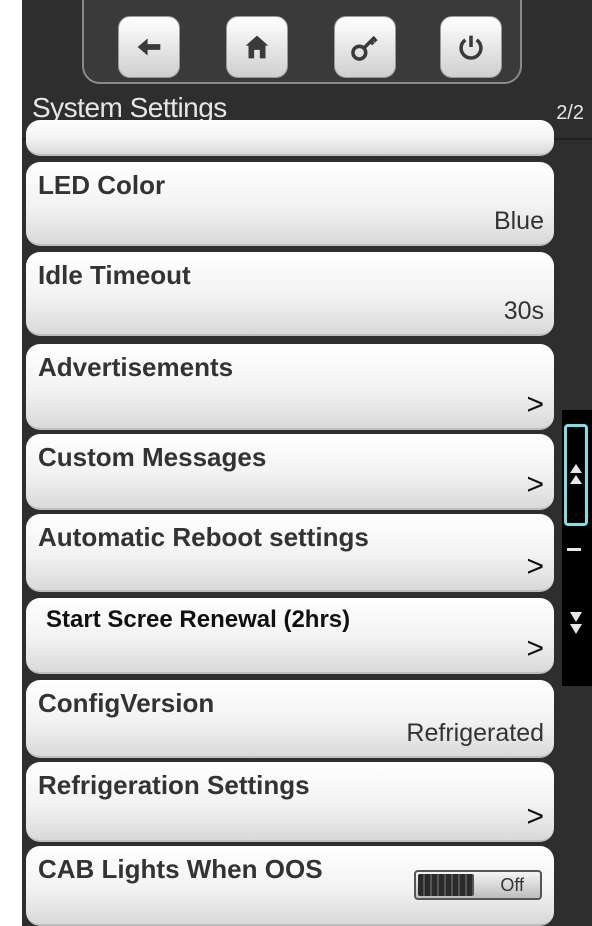 Image resolution: width=592 pixels, height=926 pixels. I want to click on setting-automatic-reboot: Automatic Reboot settings >, so click(290, 553).